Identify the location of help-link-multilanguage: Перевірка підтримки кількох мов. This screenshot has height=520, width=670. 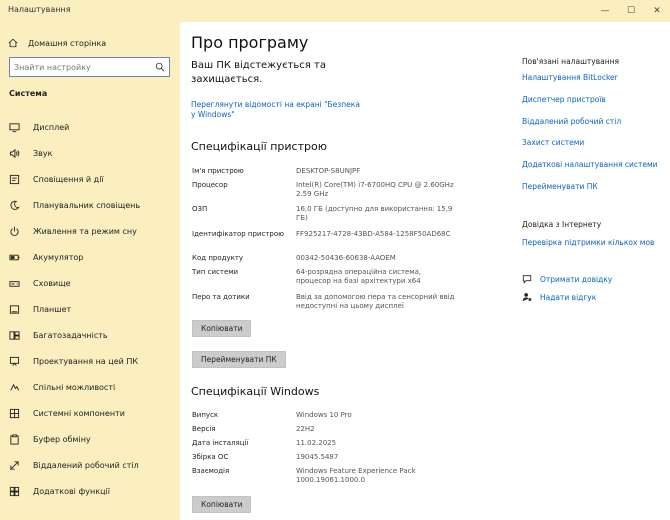
(588, 242).